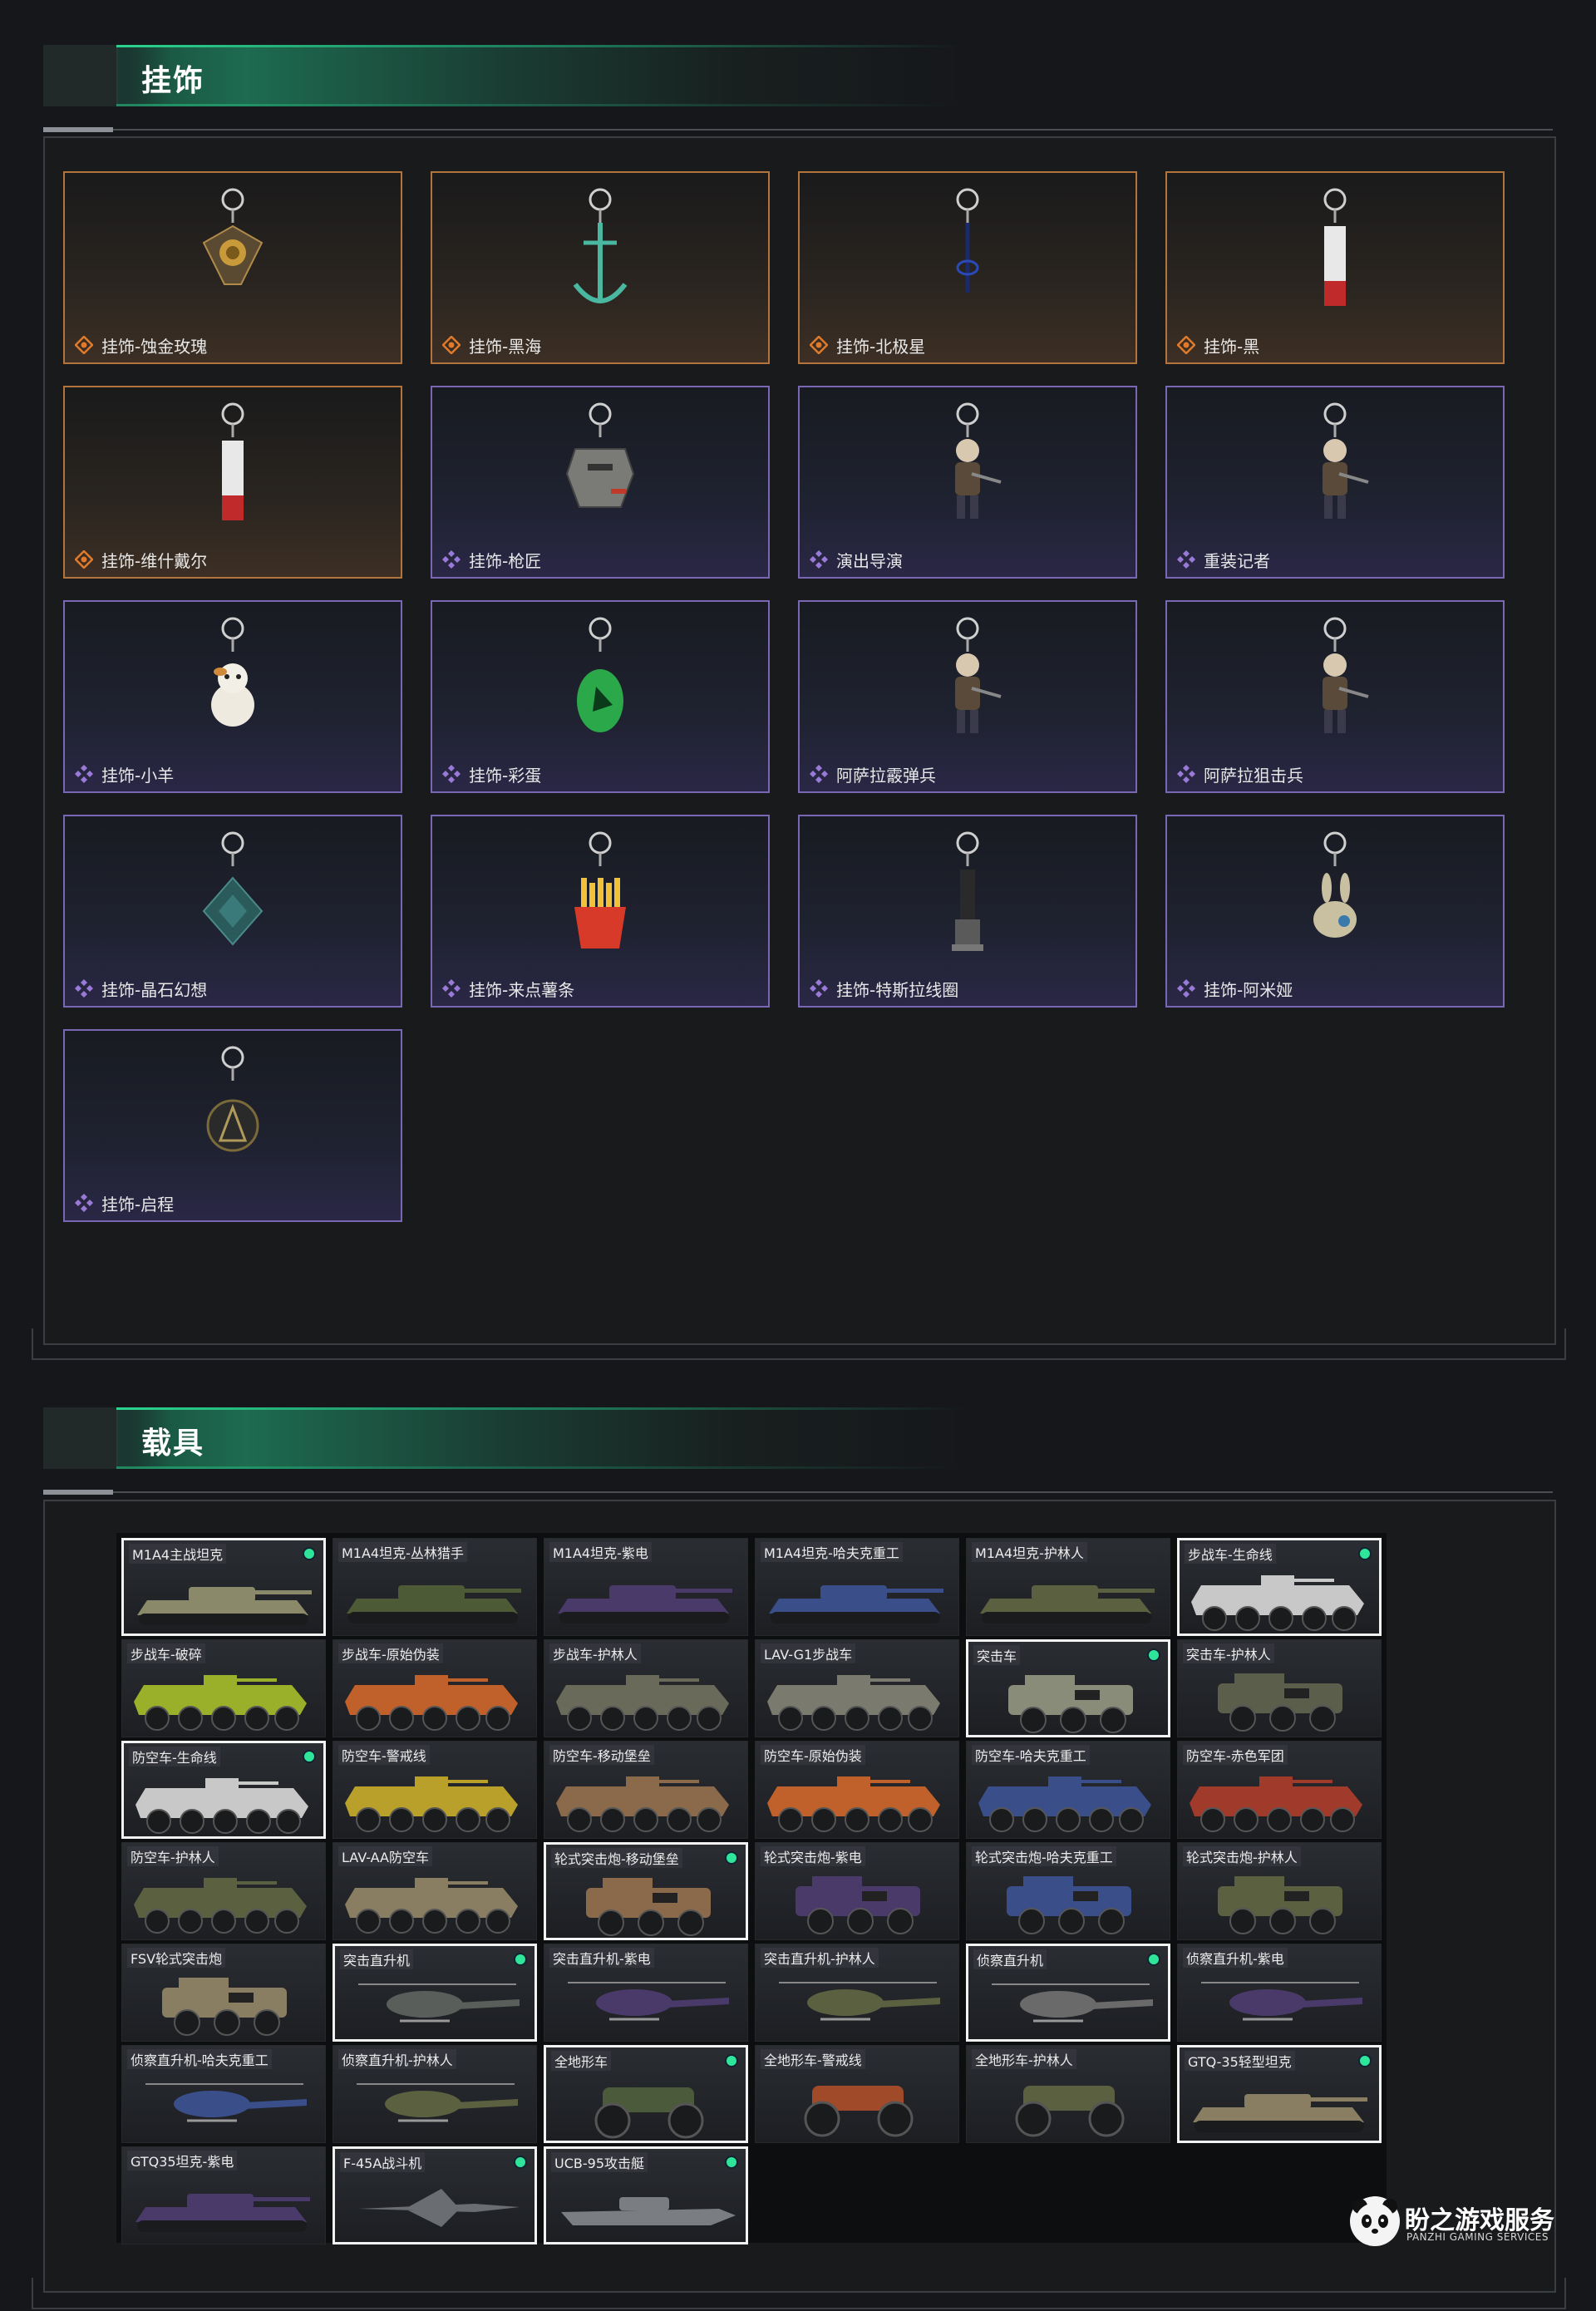  Describe the element at coordinates (648, 2211) in the screenshot. I see `boat-vehicle-icon` at that location.